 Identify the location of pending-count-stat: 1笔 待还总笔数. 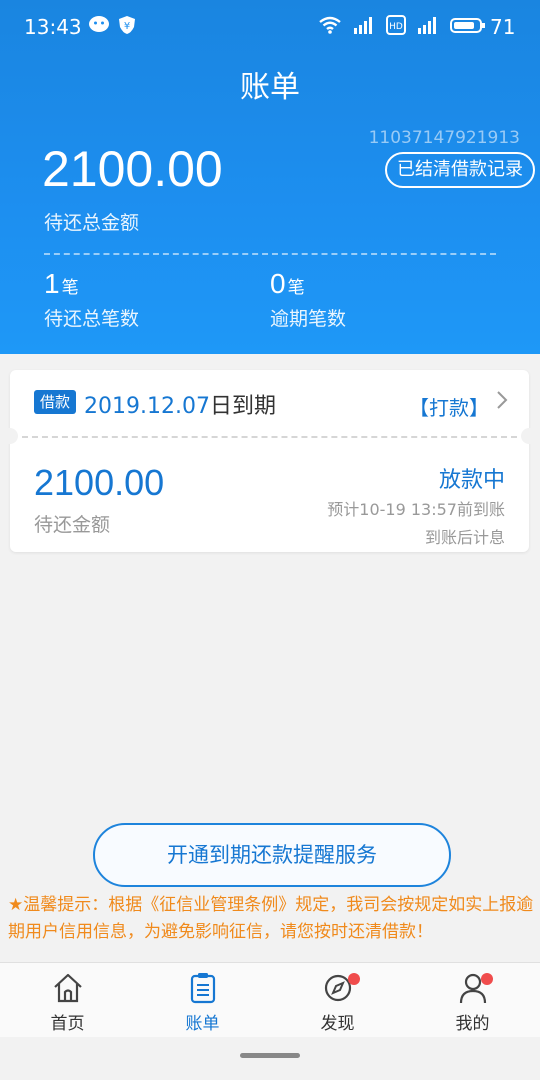
(91, 299).